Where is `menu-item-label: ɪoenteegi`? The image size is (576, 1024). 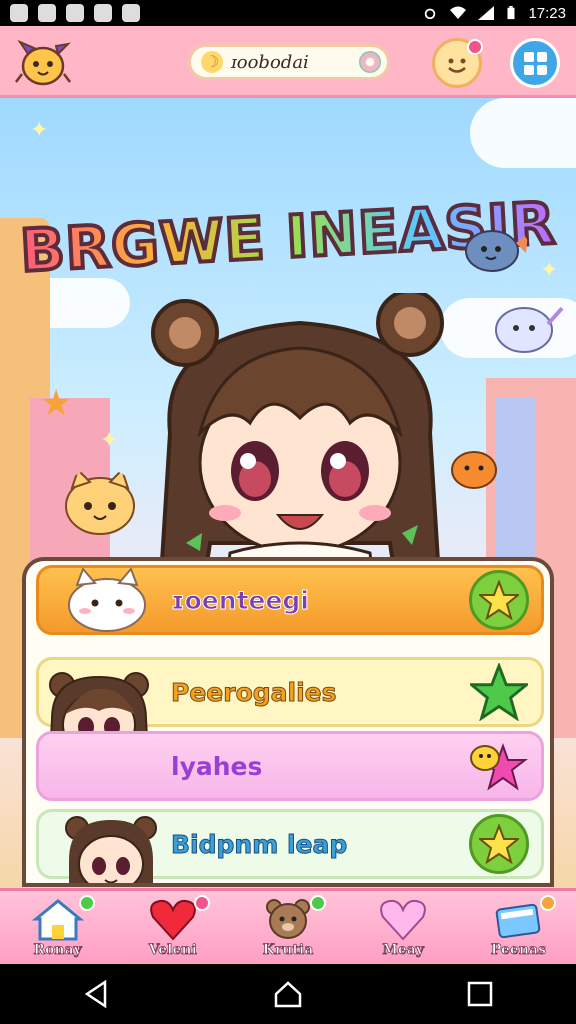
menu-item-label: ɪoenteegi is located at coordinates (240, 600).